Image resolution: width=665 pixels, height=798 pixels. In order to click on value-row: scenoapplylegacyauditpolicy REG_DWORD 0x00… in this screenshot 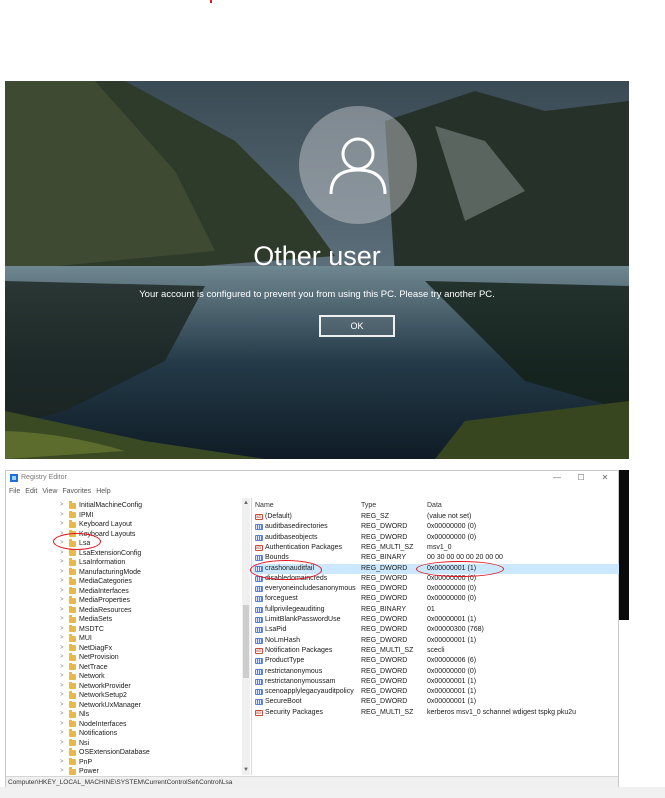, I will do `click(436, 692)`.